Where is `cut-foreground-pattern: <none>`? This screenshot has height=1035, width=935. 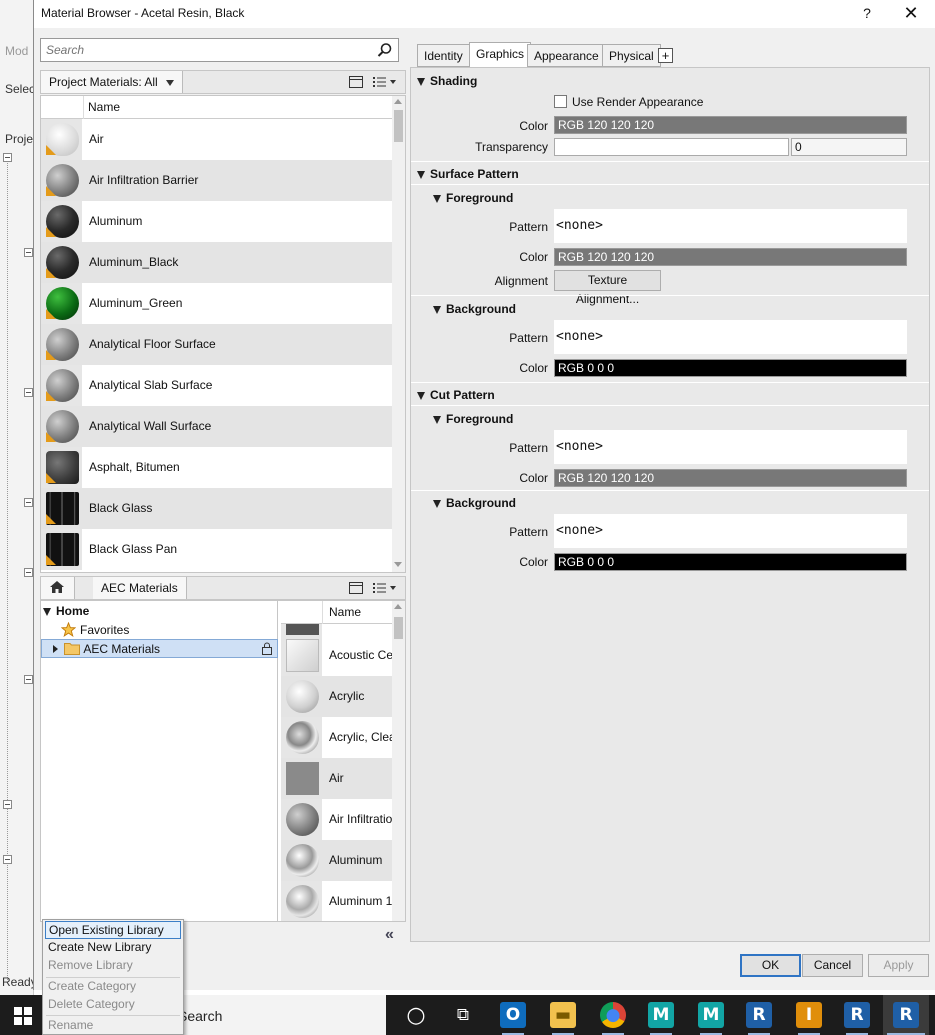
cut-foreground-pattern: <none> is located at coordinates (730, 447).